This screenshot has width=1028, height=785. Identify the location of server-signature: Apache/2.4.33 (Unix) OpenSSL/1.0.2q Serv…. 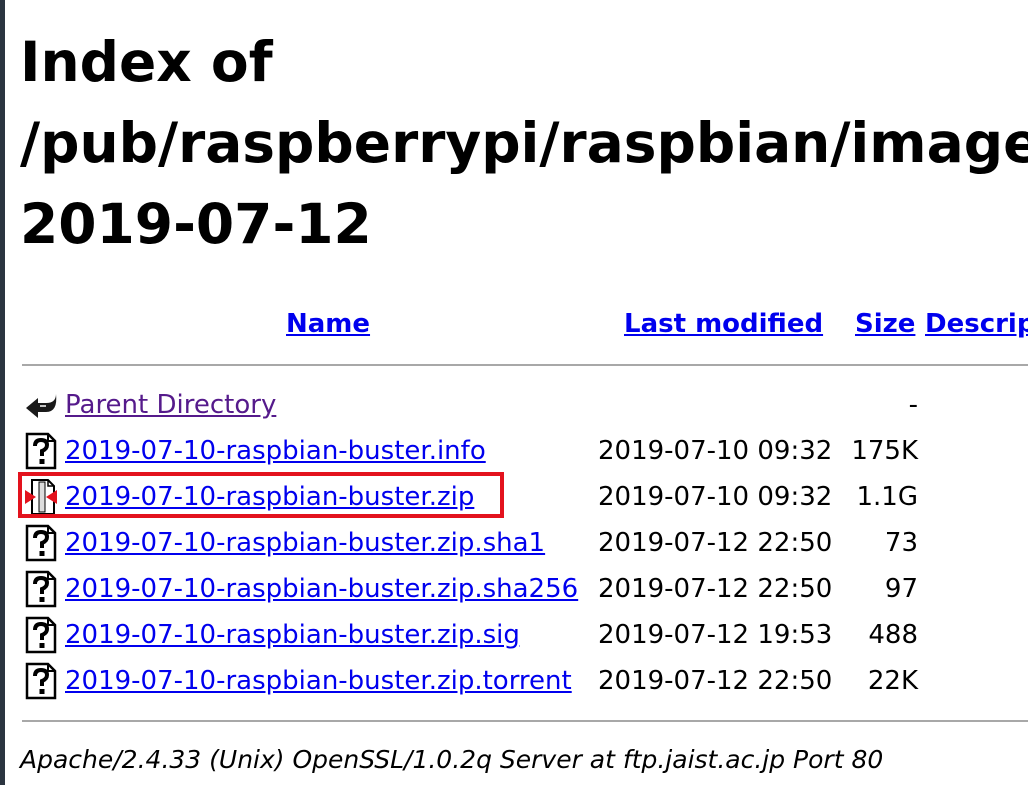
(452, 759).